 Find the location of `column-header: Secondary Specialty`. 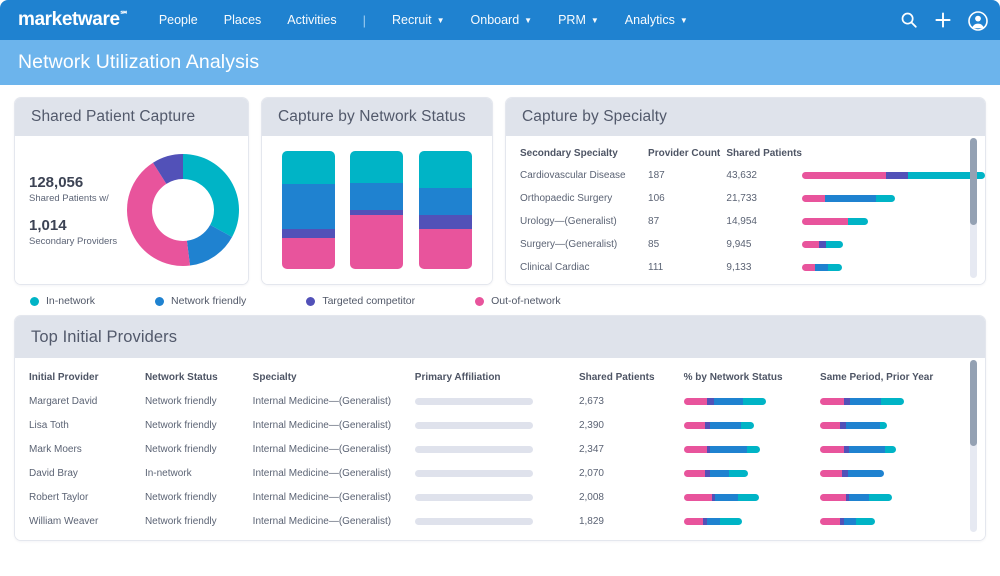

column-header: Secondary Specialty is located at coordinates (584, 159).